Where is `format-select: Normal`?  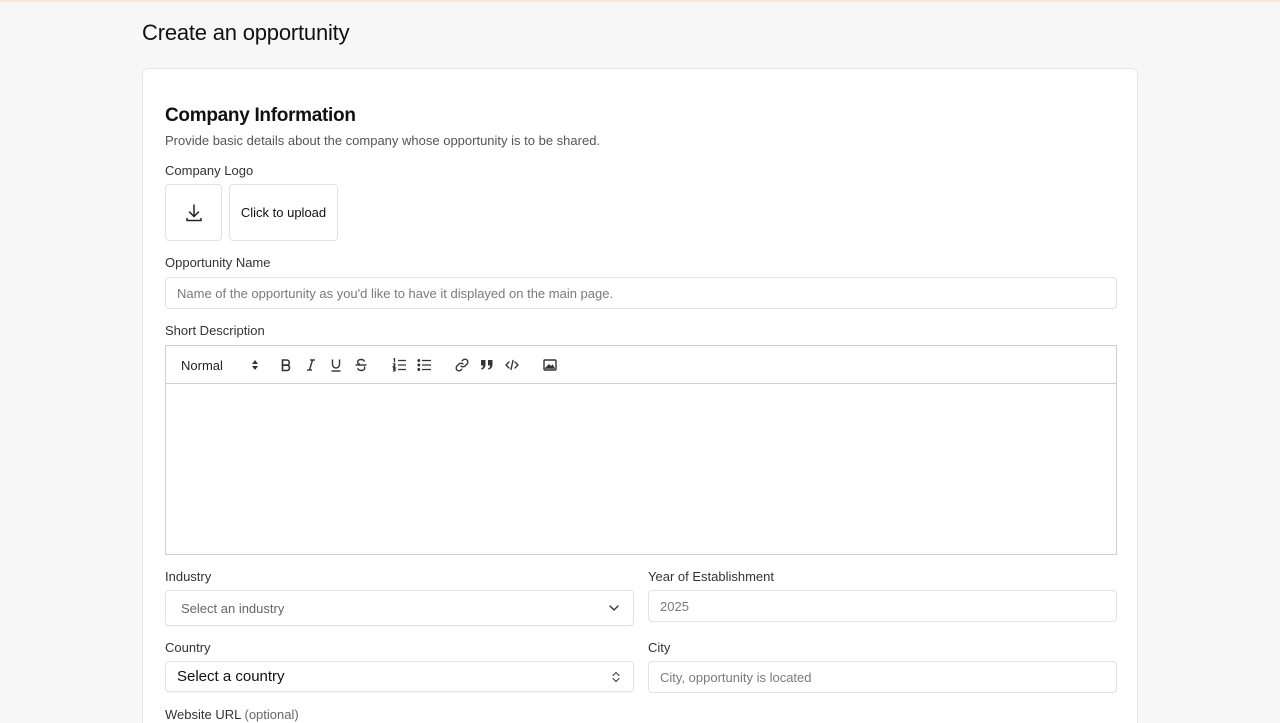 format-select: Normal is located at coordinates (220, 365).